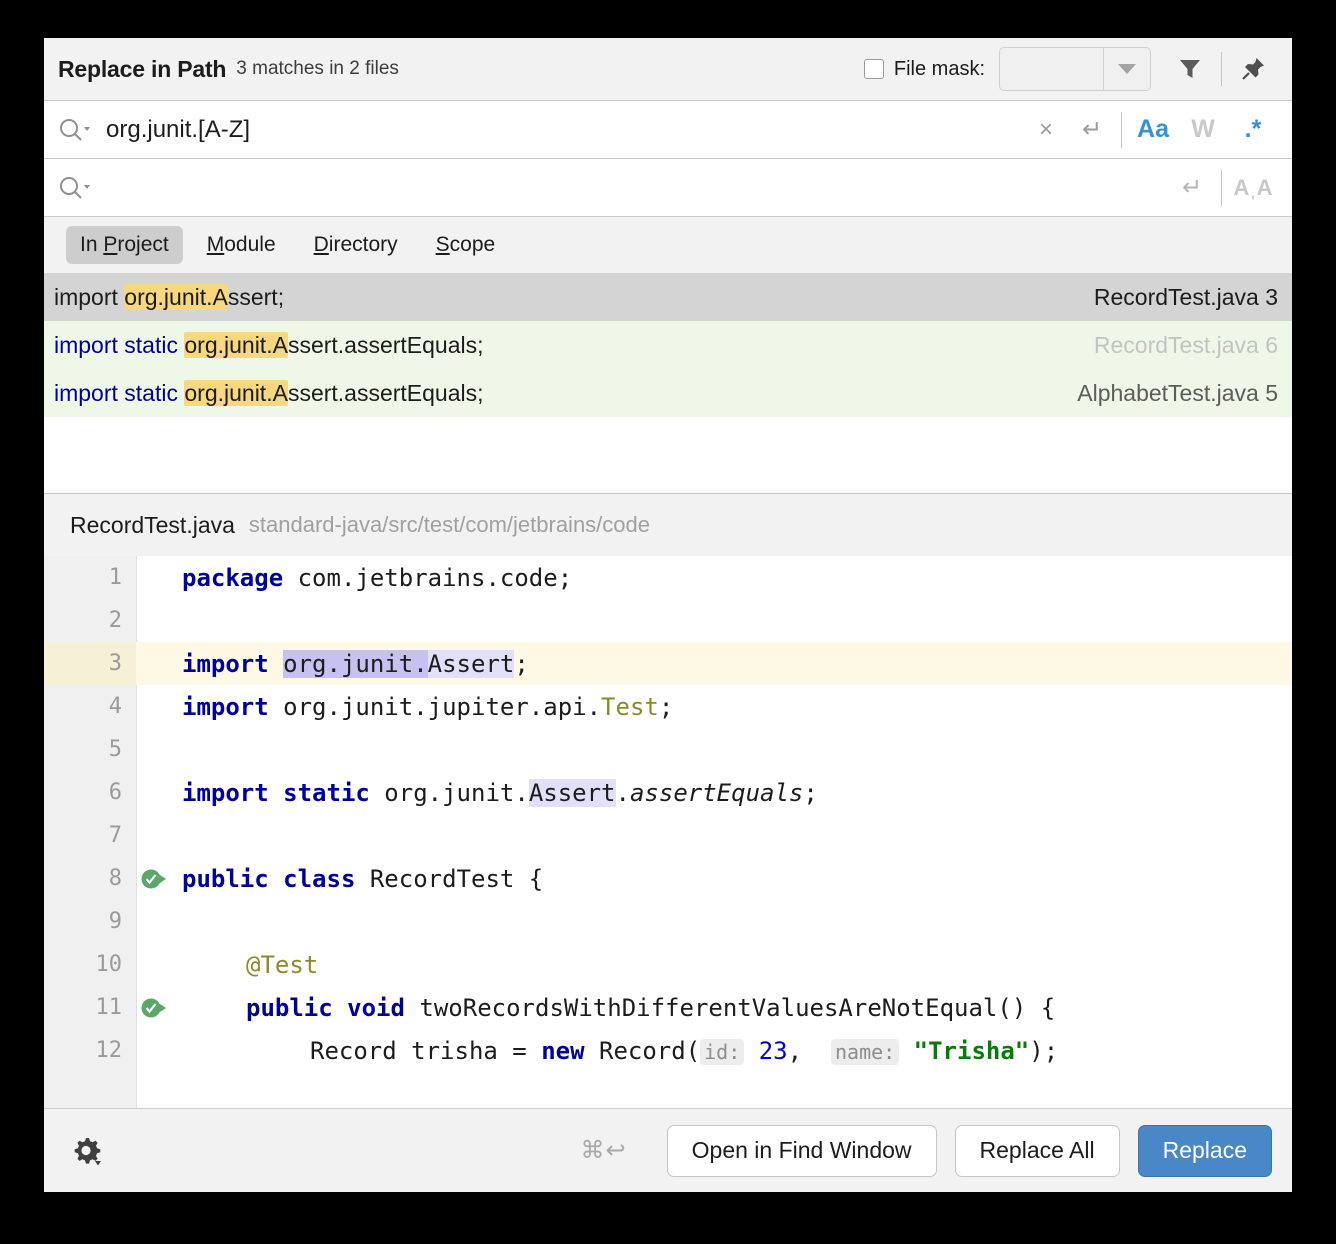 Image resolution: width=1336 pixels, height=1244 pixels. I want to click on parameter-hint-id: id:, so click(722, 1051).